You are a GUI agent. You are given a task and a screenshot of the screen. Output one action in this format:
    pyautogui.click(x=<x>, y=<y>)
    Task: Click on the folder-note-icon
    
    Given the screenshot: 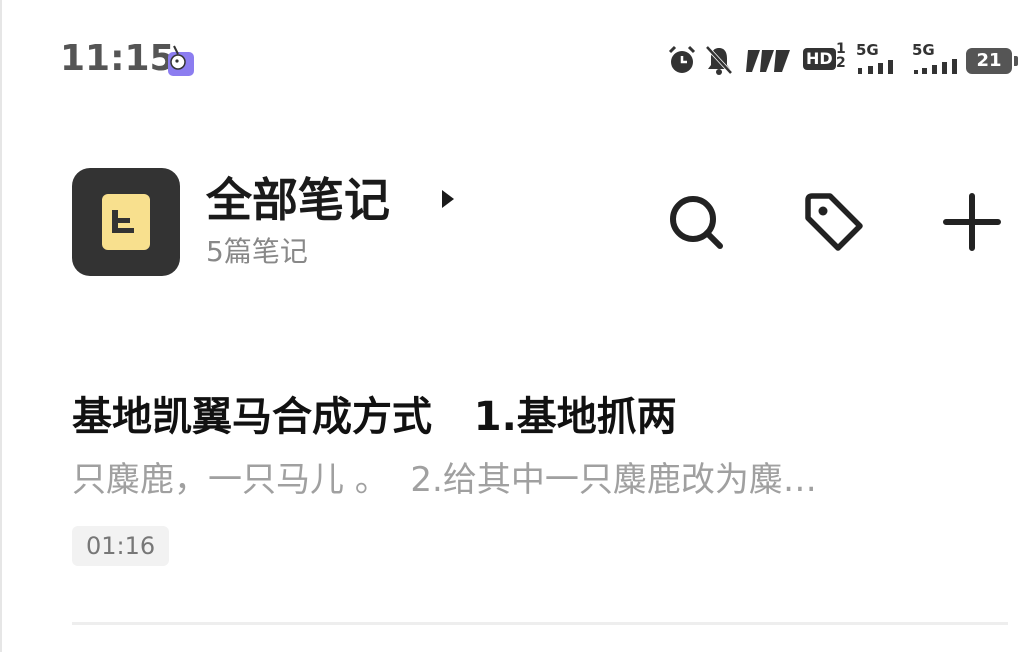 What is the action you would take?
    pyautogui.click(x=126, y=222)
    